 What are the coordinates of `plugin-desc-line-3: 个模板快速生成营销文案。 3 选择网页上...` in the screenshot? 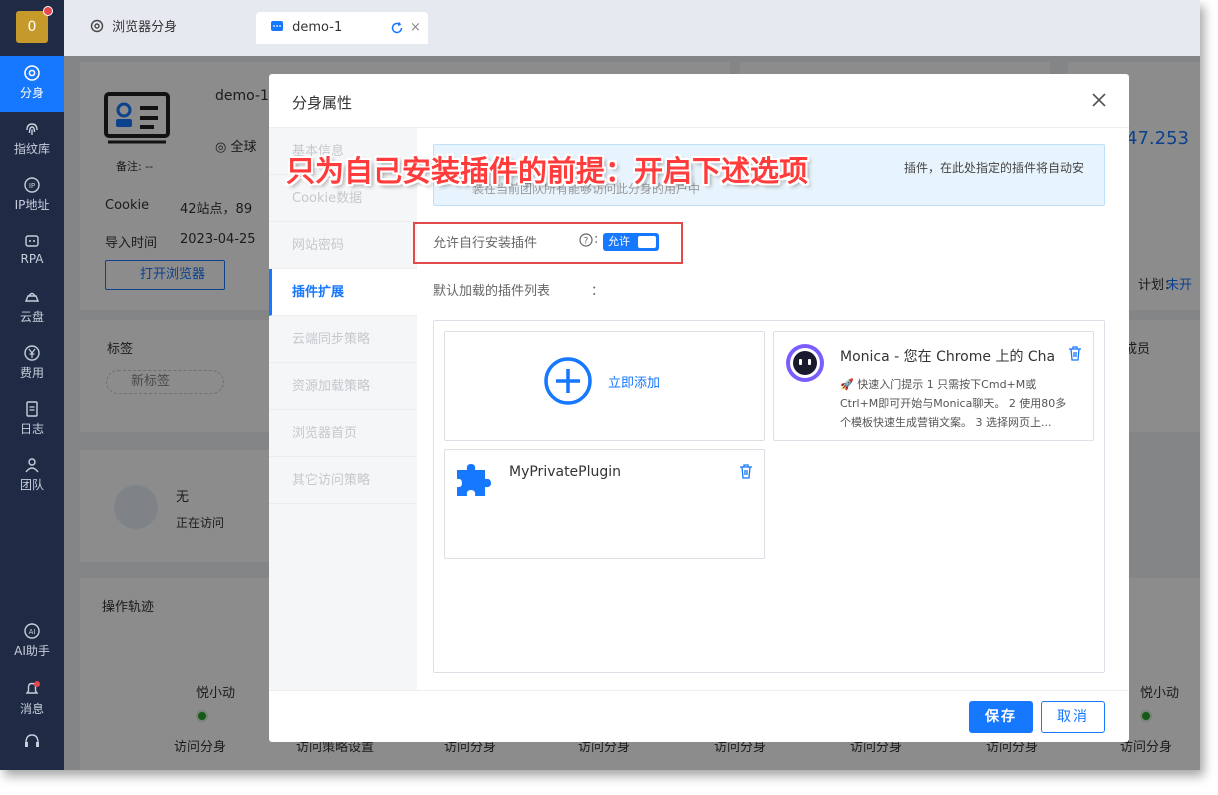 It's located at (946, 422).